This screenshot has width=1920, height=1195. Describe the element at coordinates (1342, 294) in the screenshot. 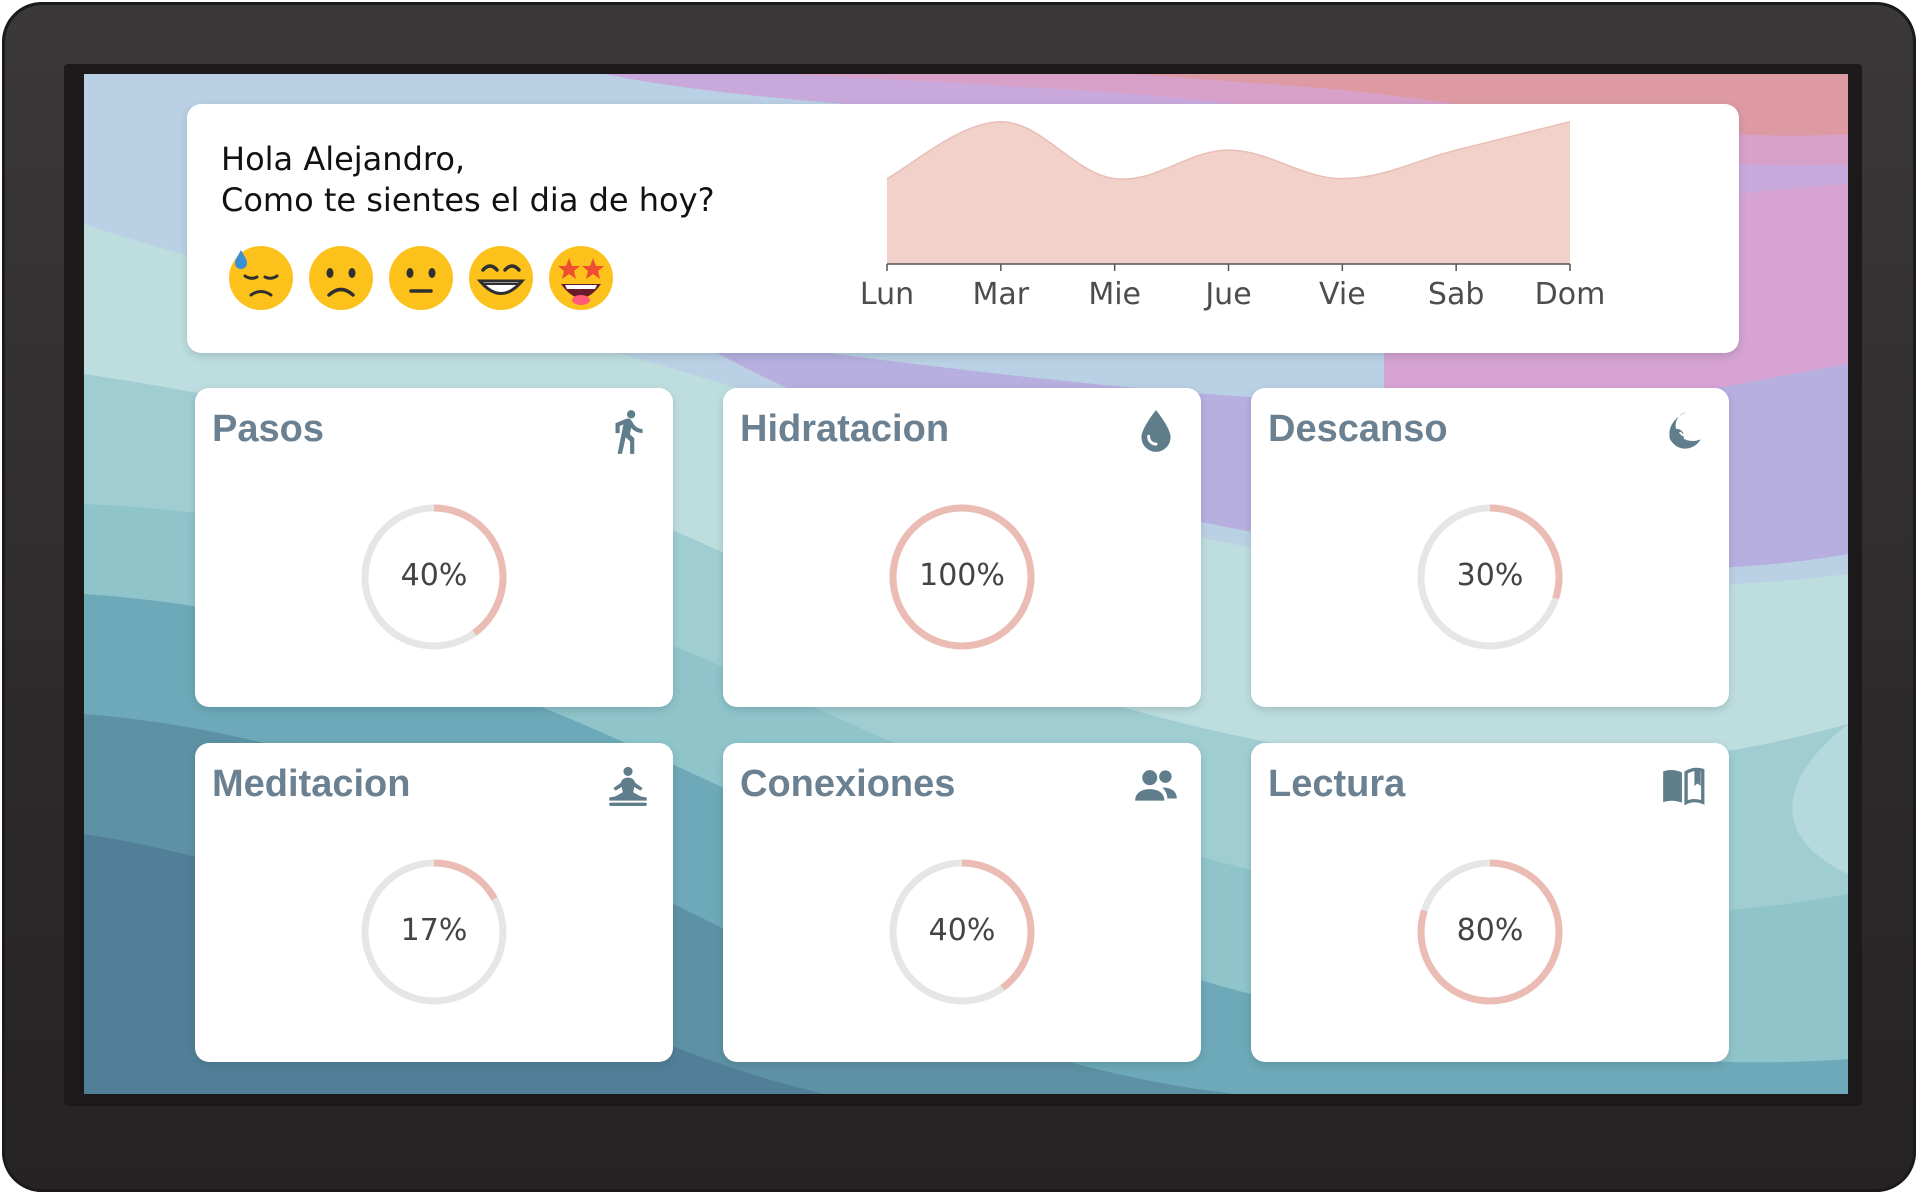

I see `x-tick-label: Vie` at that location.